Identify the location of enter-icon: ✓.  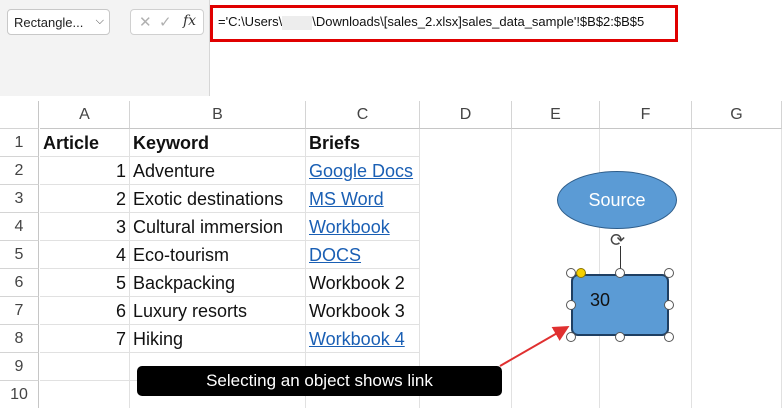
(165, 22).